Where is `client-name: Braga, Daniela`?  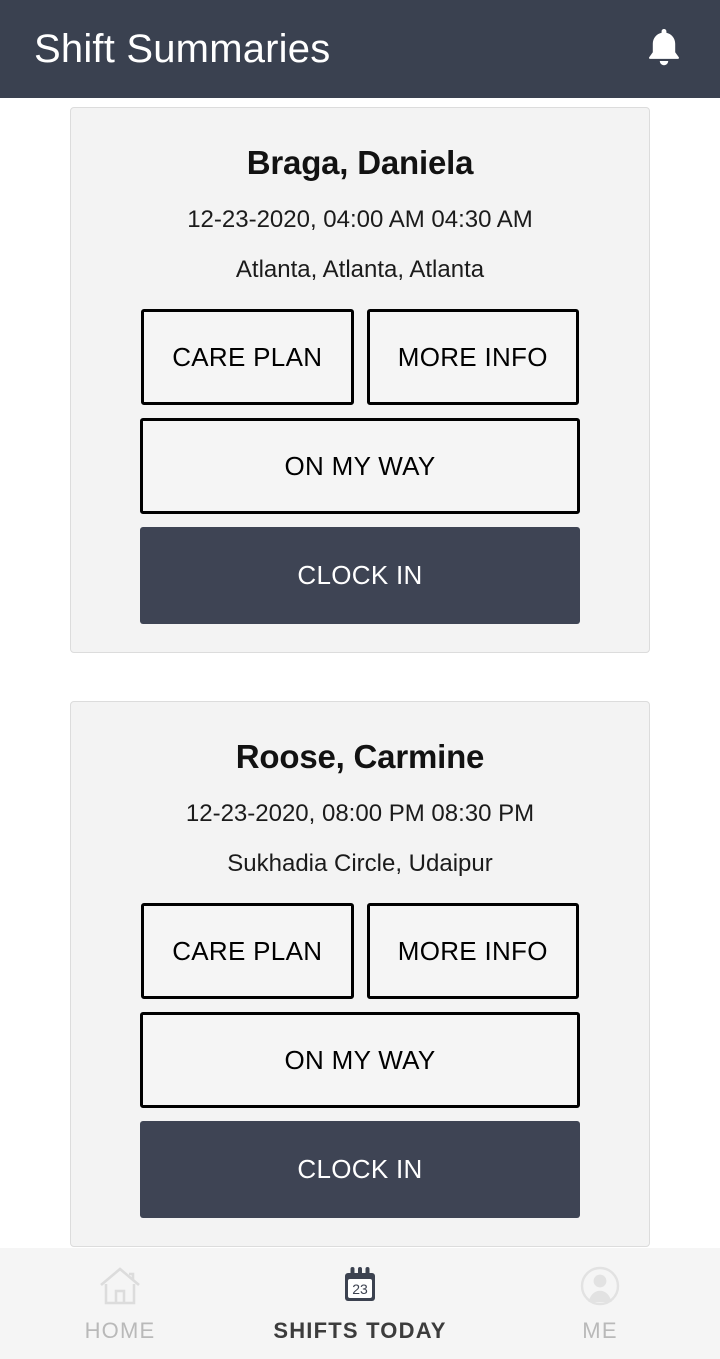 client-name: Braga, Daniela is located at coordinates (360, 162).